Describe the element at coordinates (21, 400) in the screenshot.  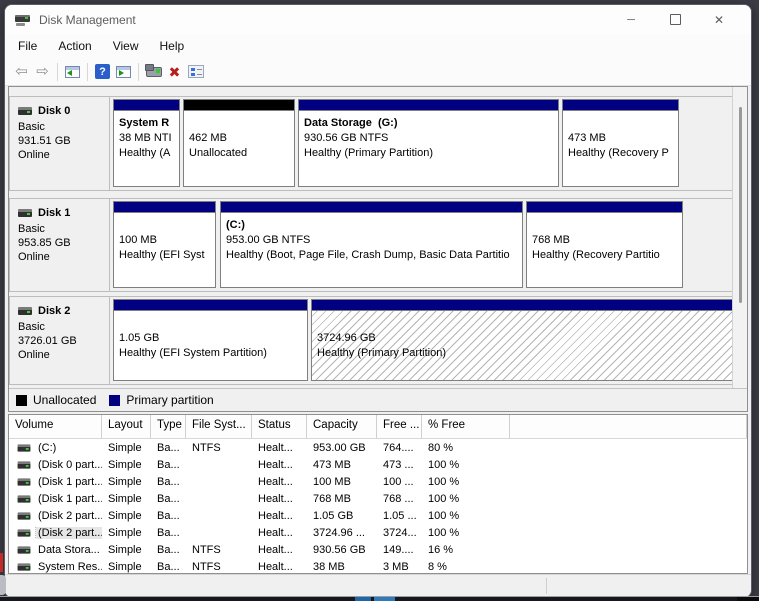
I see `unallocated-swatch` at that location.